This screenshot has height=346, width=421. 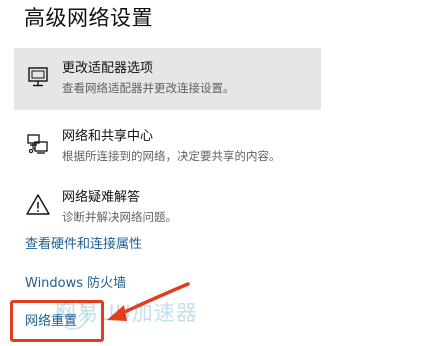 I want to click on windows-firewall-link: Windows 防火墙, so click(x=75, y=284).